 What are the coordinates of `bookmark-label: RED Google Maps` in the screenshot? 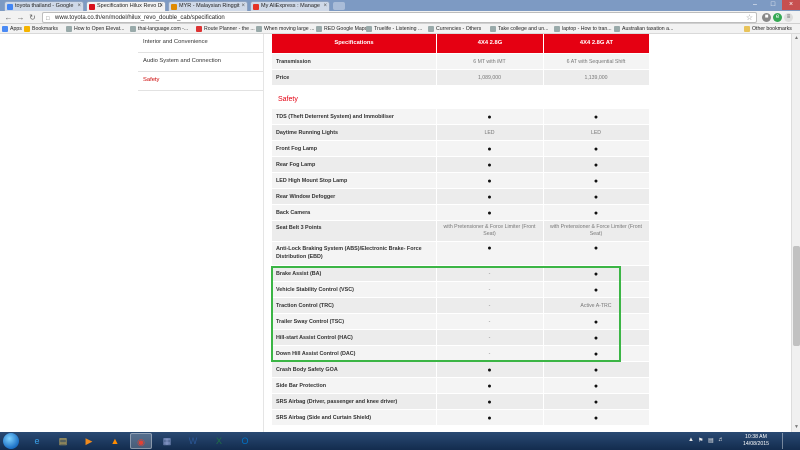 It's located at (346, 29).